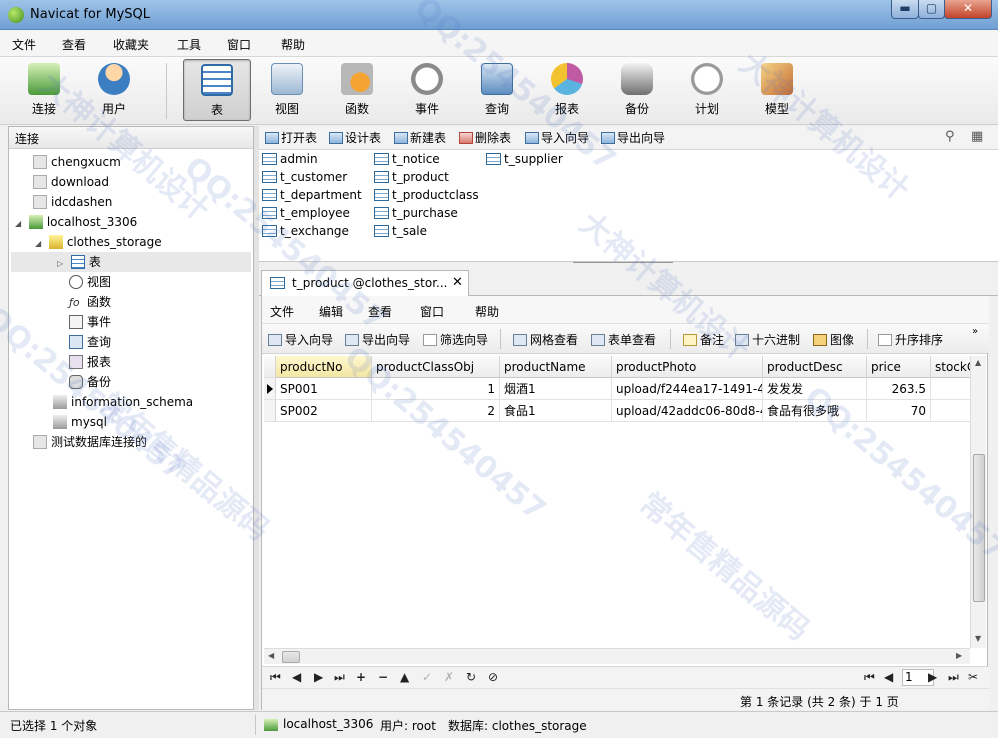 The image size is (998, 738). Describe the element at coordinates (404, 677) in the screenshot. I see `move-up-icon: ▲` at that location.